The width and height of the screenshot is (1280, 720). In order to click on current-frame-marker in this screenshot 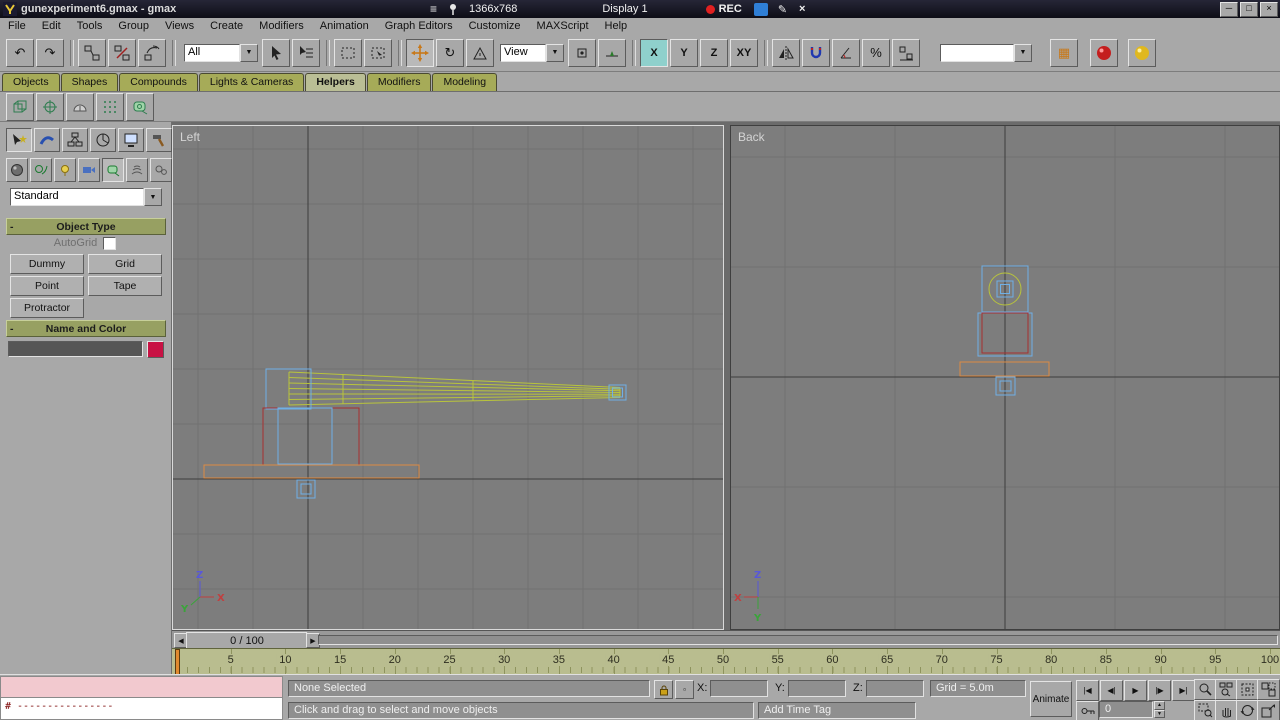, I will do `click(177, 661)`.